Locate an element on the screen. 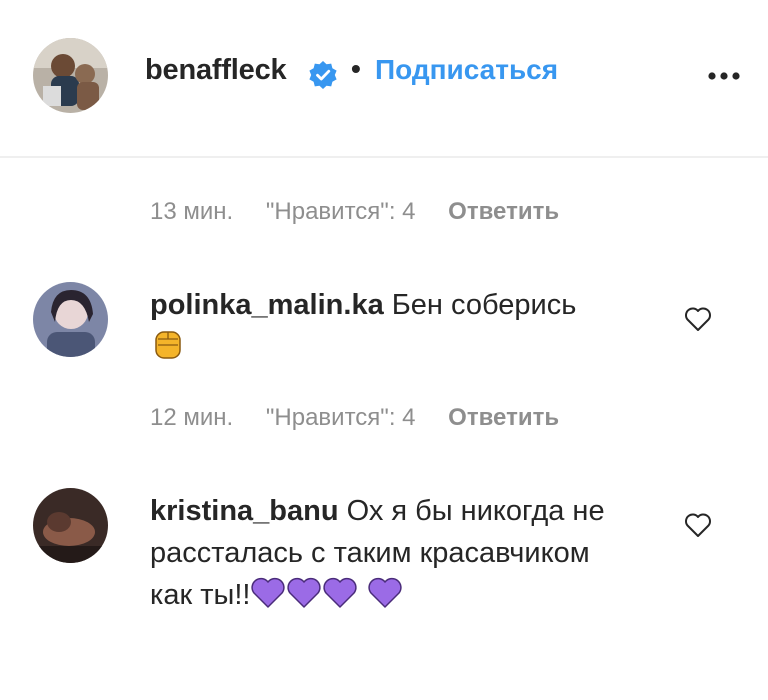  comment-time: 13 мин. is located at coordinates (191, 212).